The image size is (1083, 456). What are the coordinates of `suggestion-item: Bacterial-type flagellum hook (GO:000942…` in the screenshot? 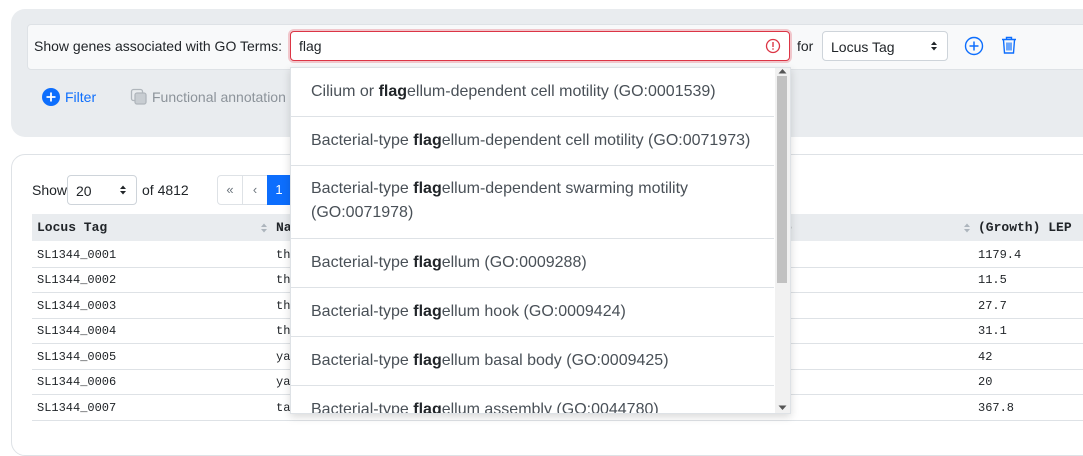 It's located at (532, 312).